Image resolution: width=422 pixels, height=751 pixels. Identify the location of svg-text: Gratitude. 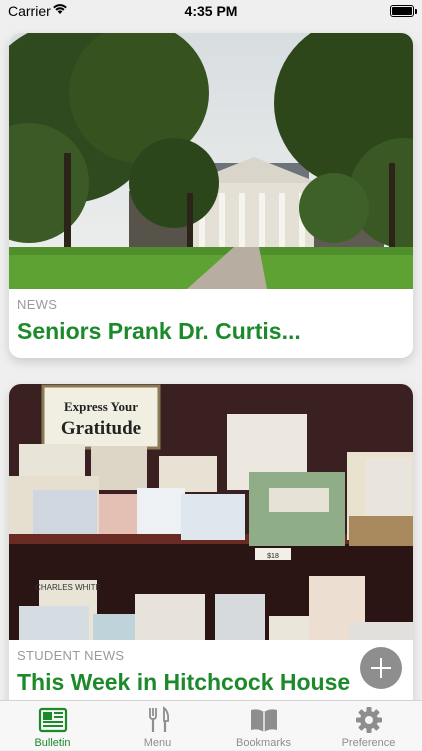
(101, 428).